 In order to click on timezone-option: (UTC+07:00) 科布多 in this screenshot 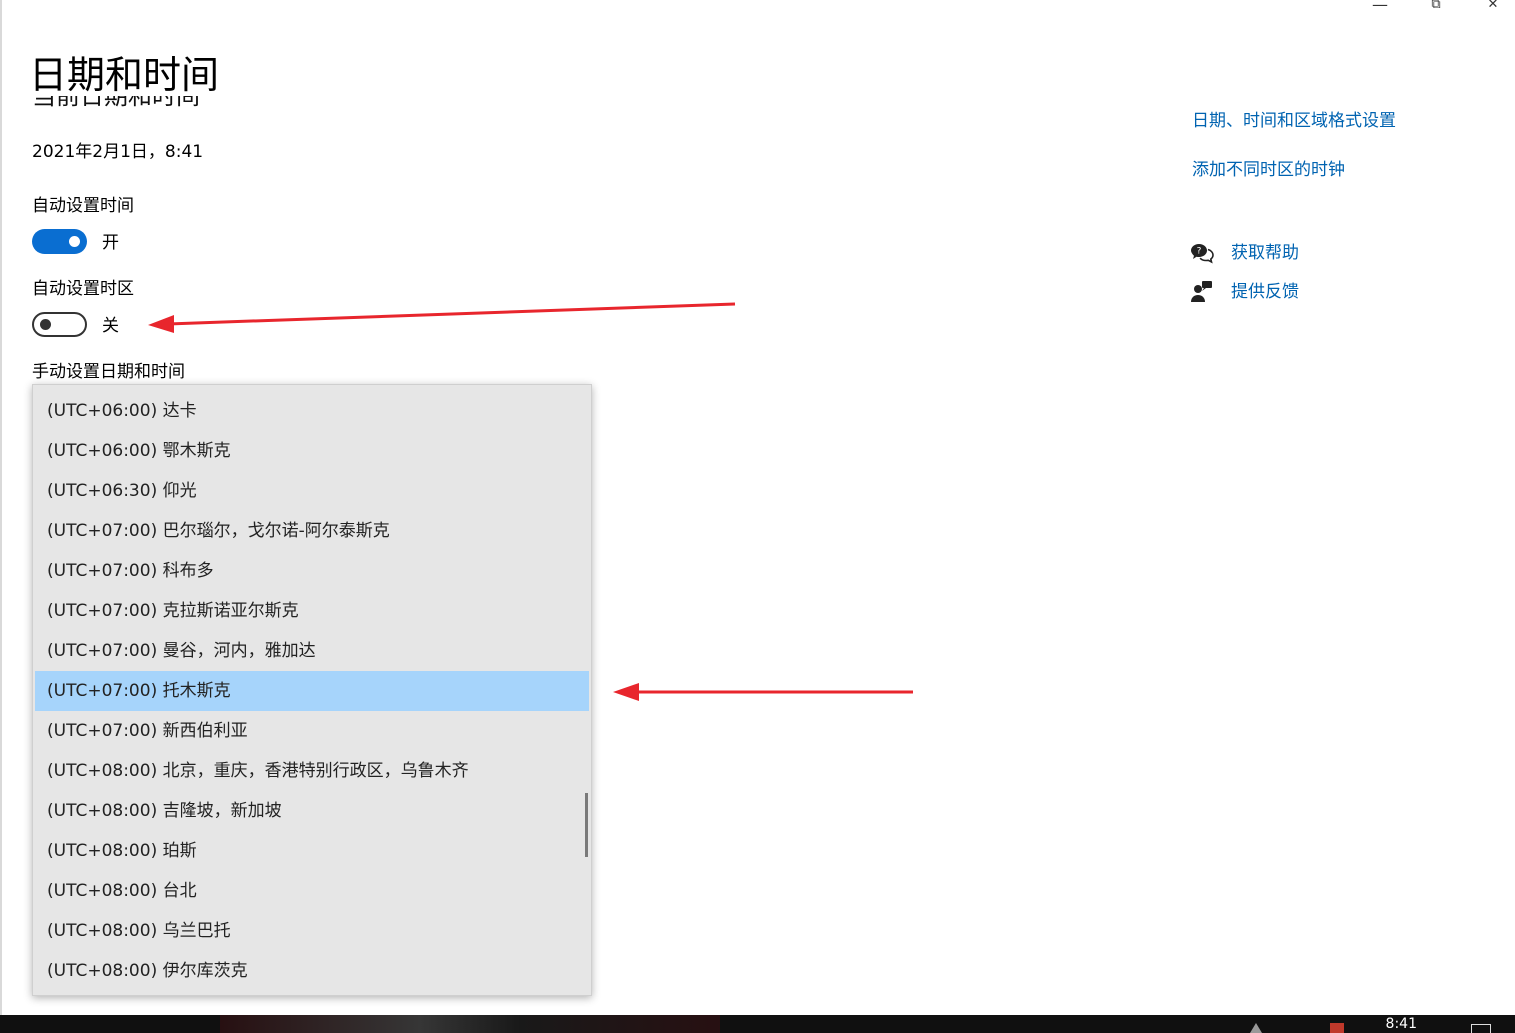, I will do `click(312, 571)`.